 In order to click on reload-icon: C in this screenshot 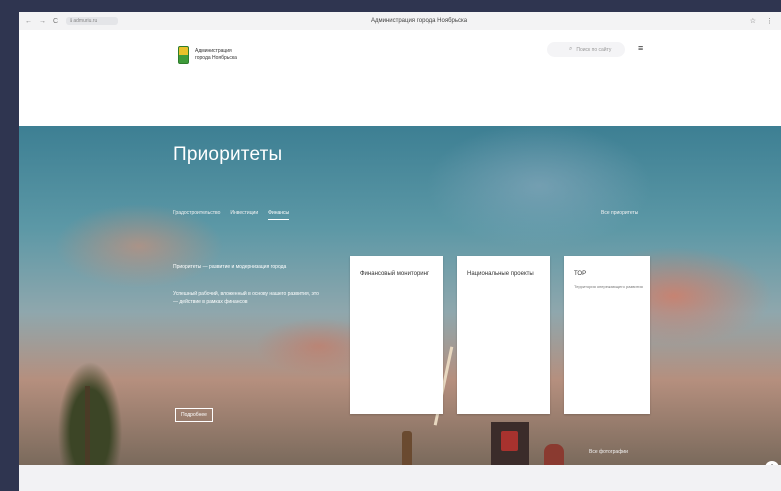, I will do `click(55, 21)`.